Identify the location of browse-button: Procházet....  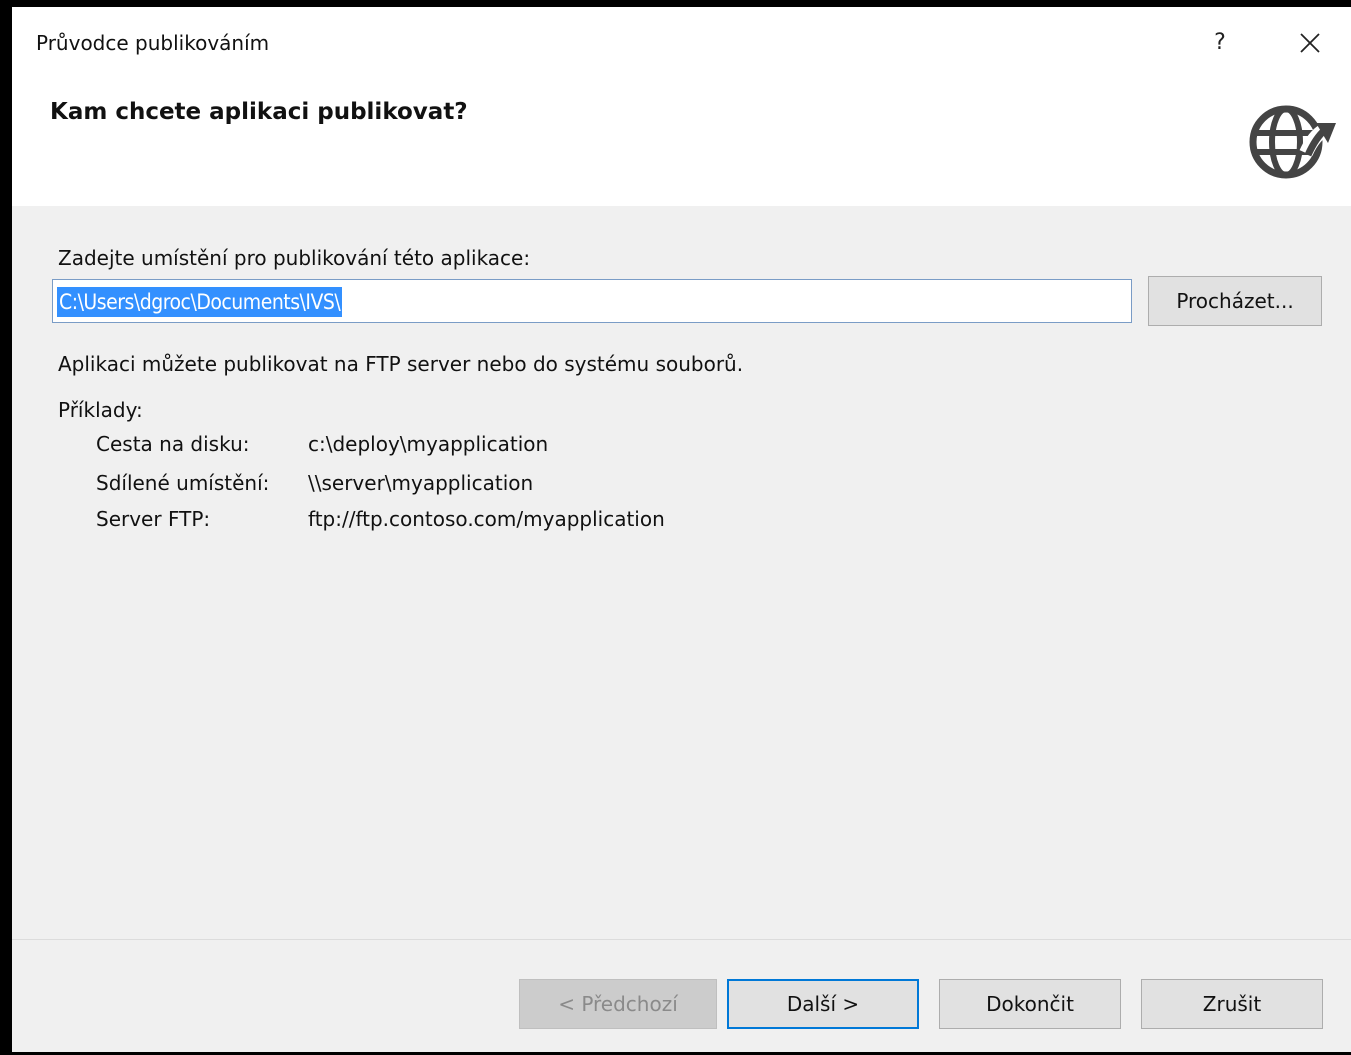
(1235, 301).